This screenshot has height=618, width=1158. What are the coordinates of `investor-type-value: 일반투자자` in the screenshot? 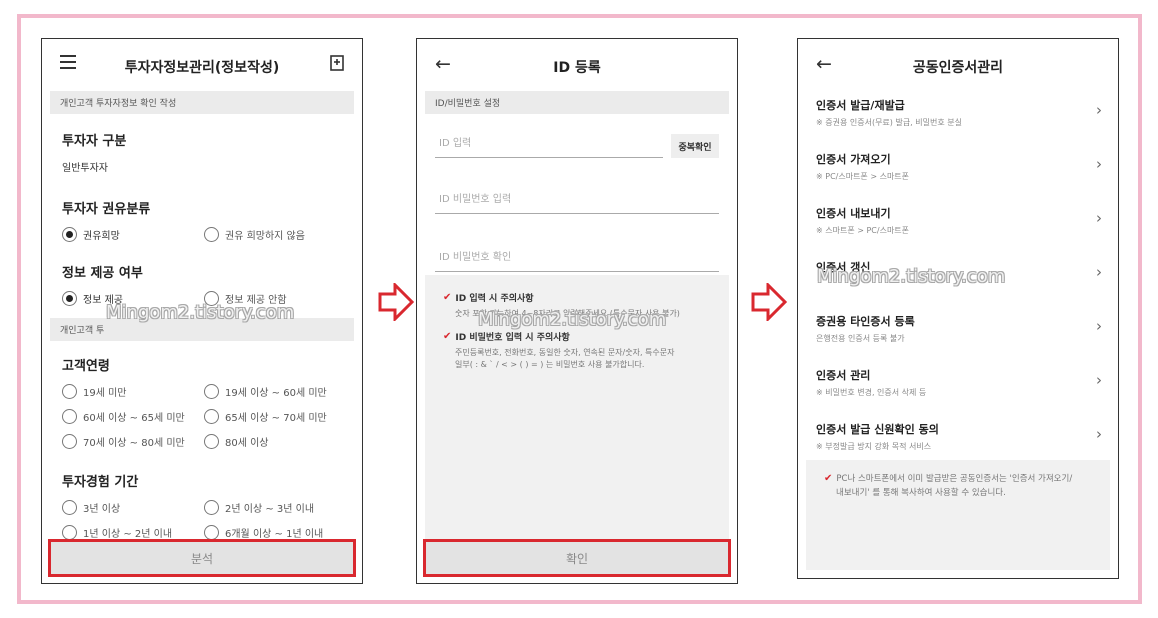 It's located at (85, 168).